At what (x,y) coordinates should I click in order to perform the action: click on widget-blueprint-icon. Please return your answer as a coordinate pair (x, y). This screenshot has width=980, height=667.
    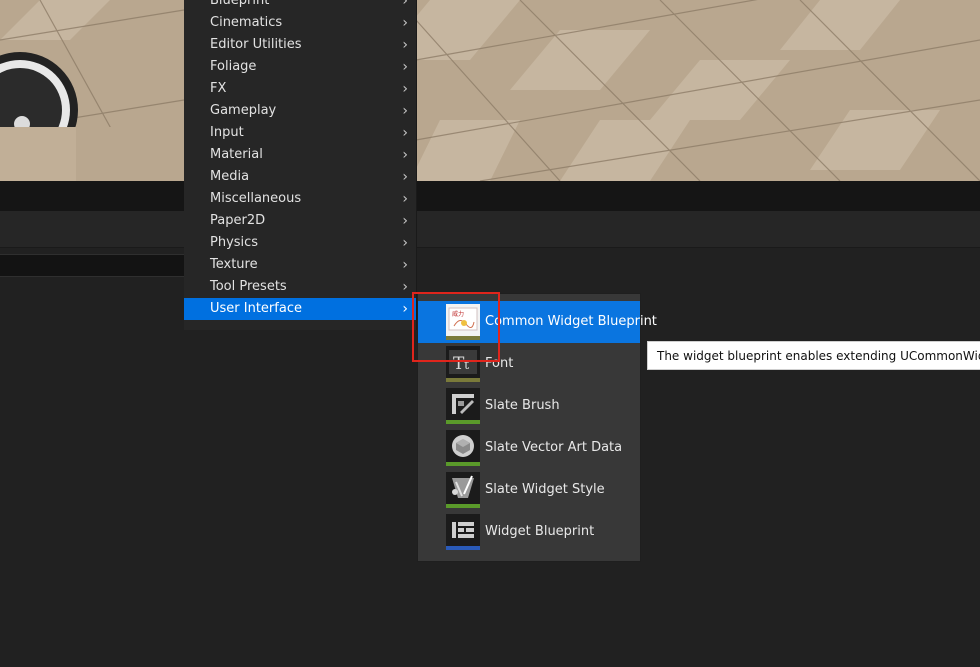
    Looking at the image, I should click on (463, 532).